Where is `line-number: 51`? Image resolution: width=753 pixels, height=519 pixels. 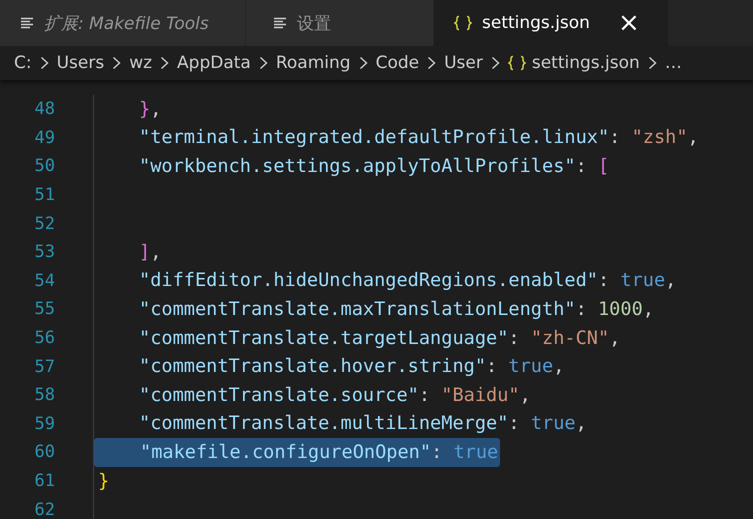
line-number: 51 is located at coordinates (44, 195).